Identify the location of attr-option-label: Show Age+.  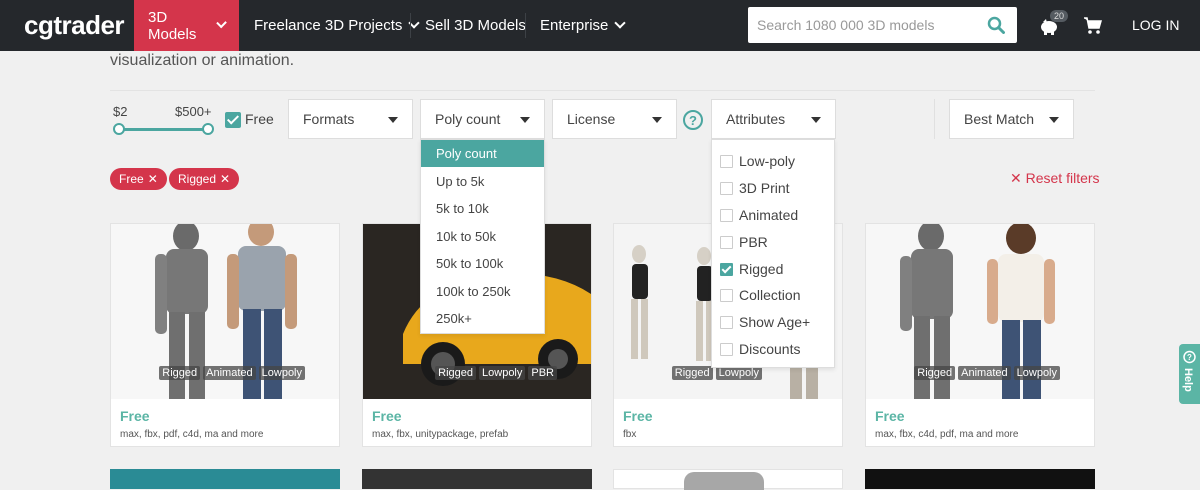
(775, 322).